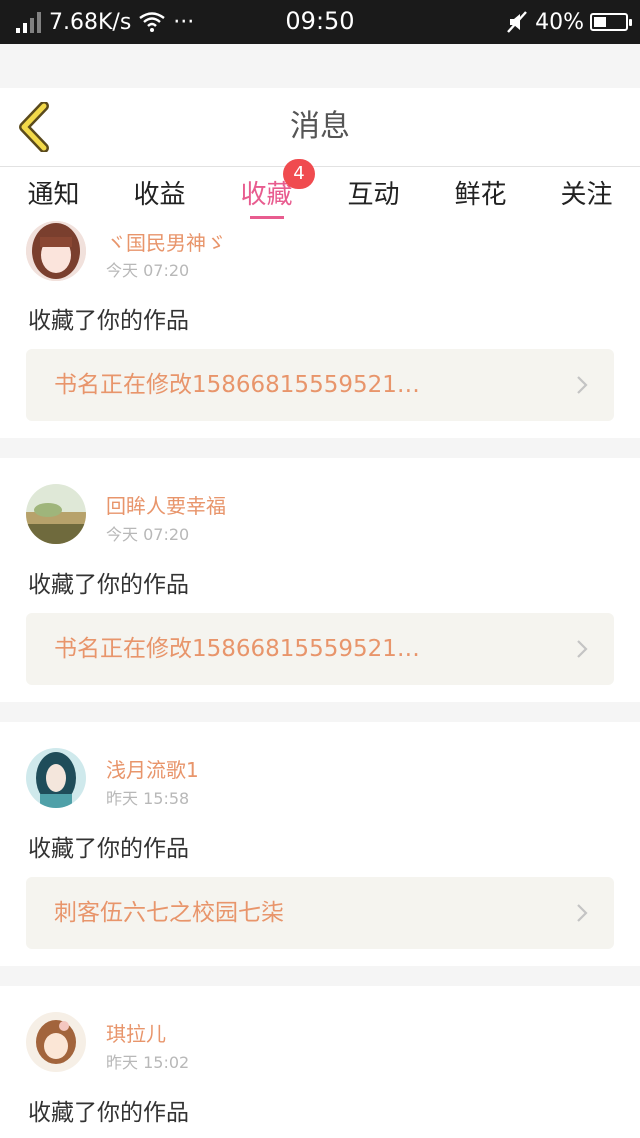 The width and height of the screenshot is (640, 1138). I want to click on status-right: 40%, so click(568, 22).